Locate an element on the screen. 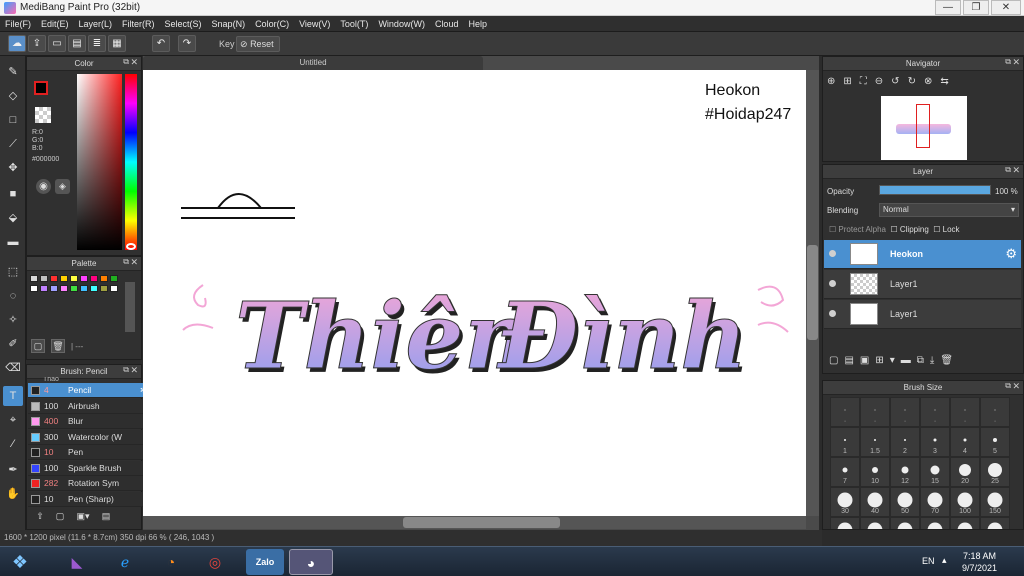  restore-button: ❐ is located at coordinates (976, 7).